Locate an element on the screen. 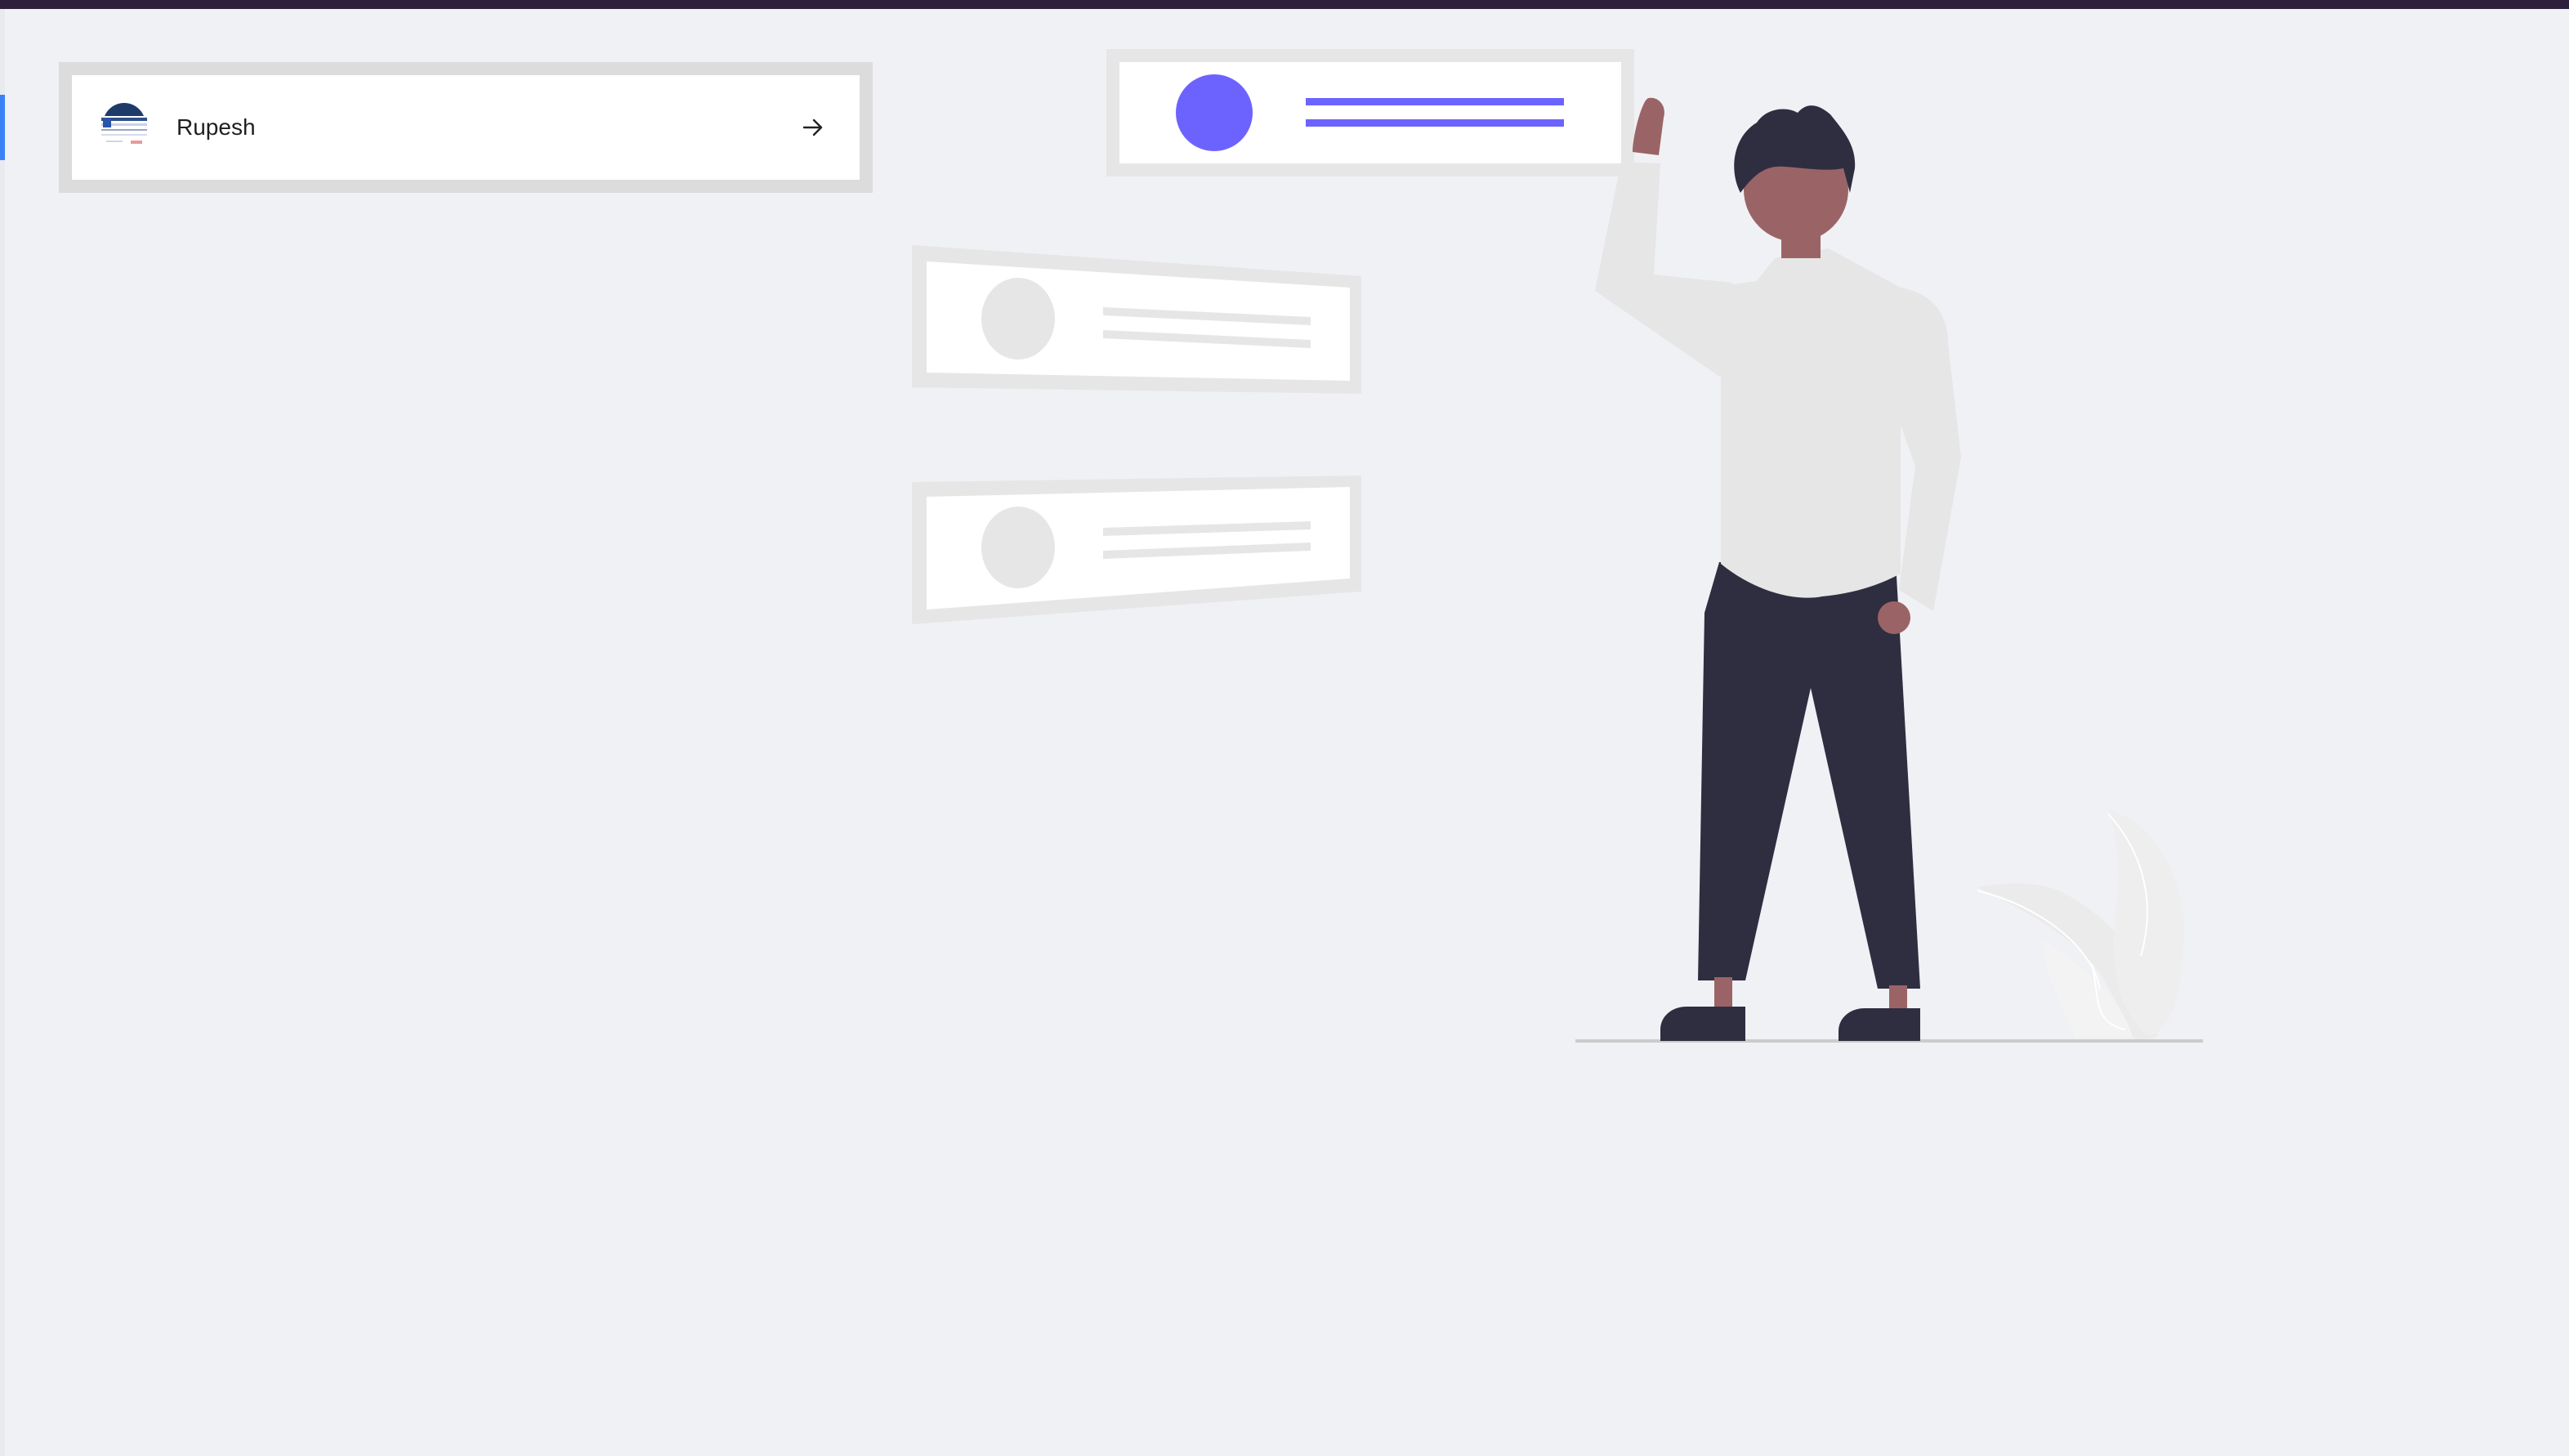  left-rail is located at coordinates (2, 732).